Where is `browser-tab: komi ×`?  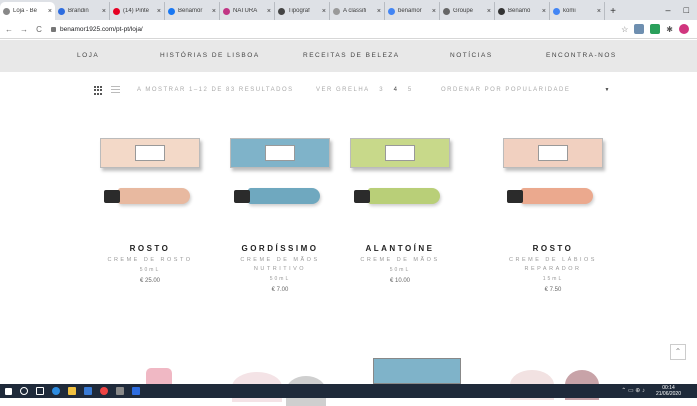 browser-tab: komi × is located at coordinates (577, 11).